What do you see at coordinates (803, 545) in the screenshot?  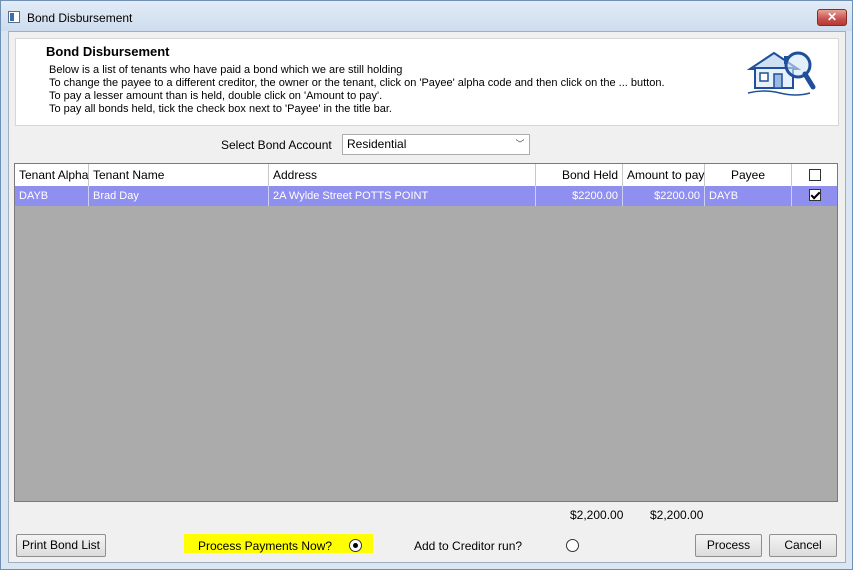 I see `cancel-button: Cancel` at bounding box center [803, 545].